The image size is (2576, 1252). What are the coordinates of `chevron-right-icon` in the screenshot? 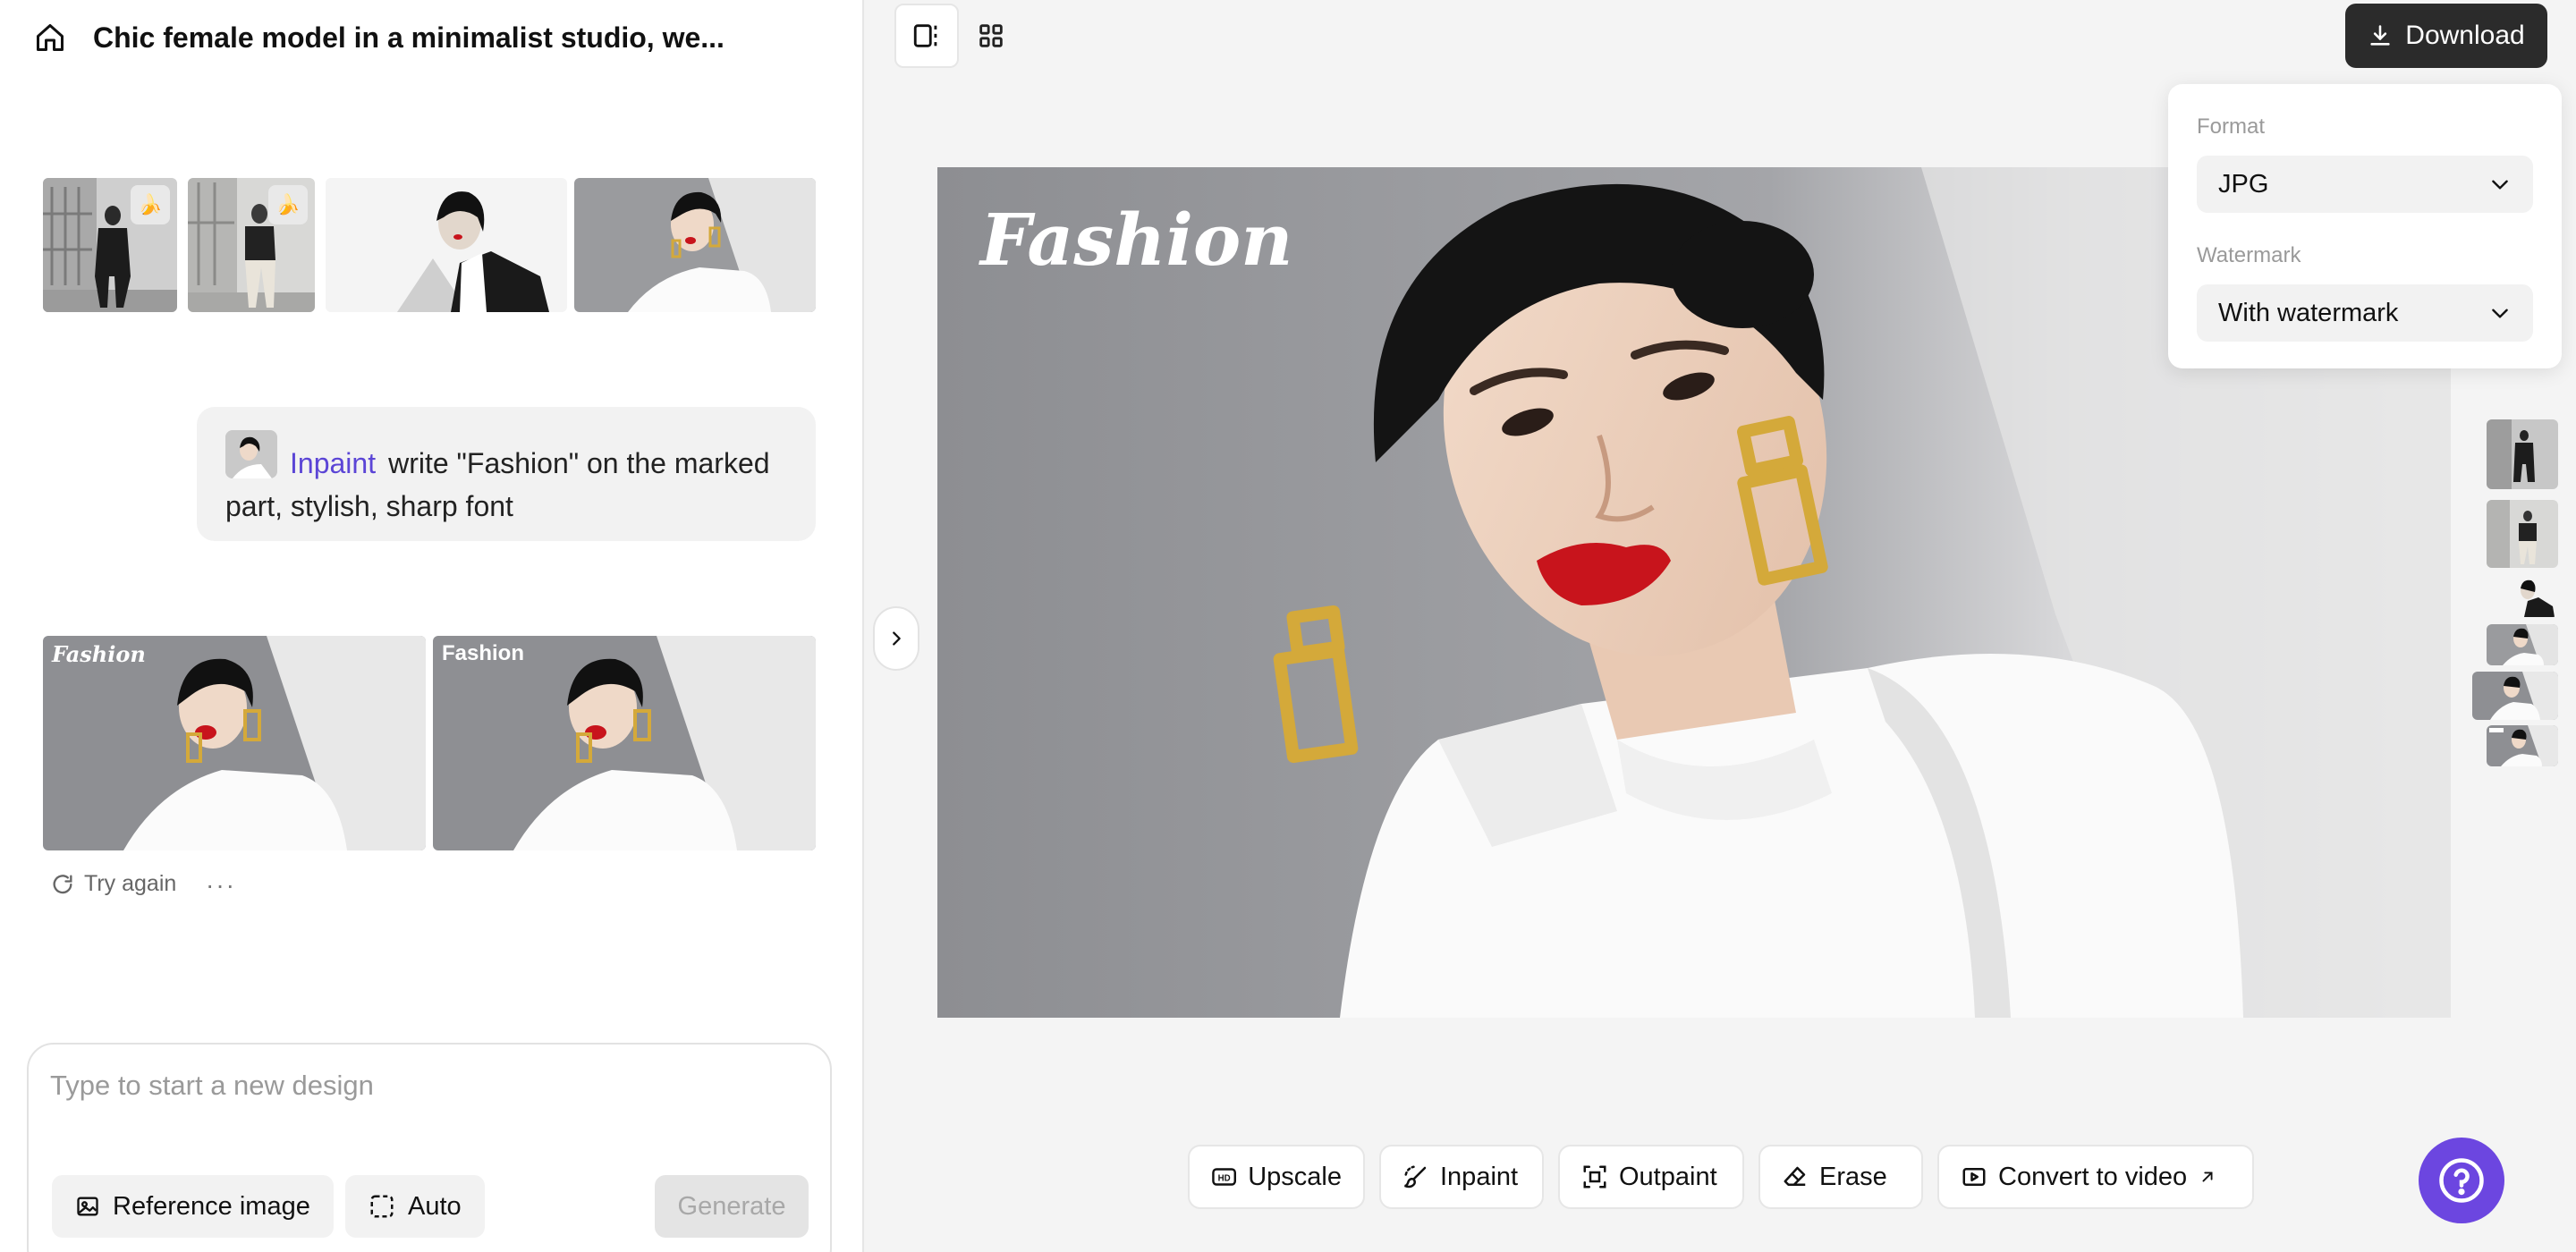 It's located at (897, 639).